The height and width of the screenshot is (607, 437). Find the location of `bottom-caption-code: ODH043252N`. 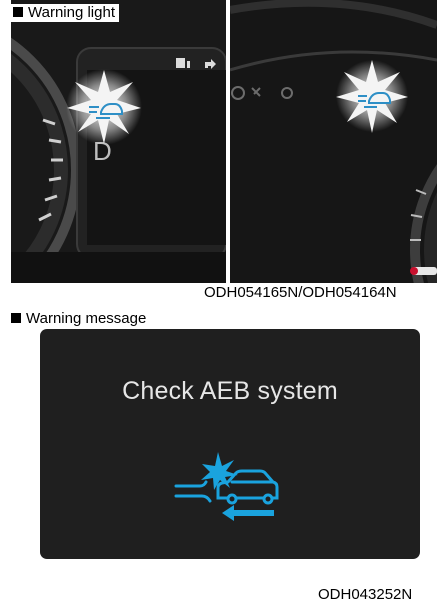

bottom-caption-code: ODH043252N is located at coordinates (365, 594).